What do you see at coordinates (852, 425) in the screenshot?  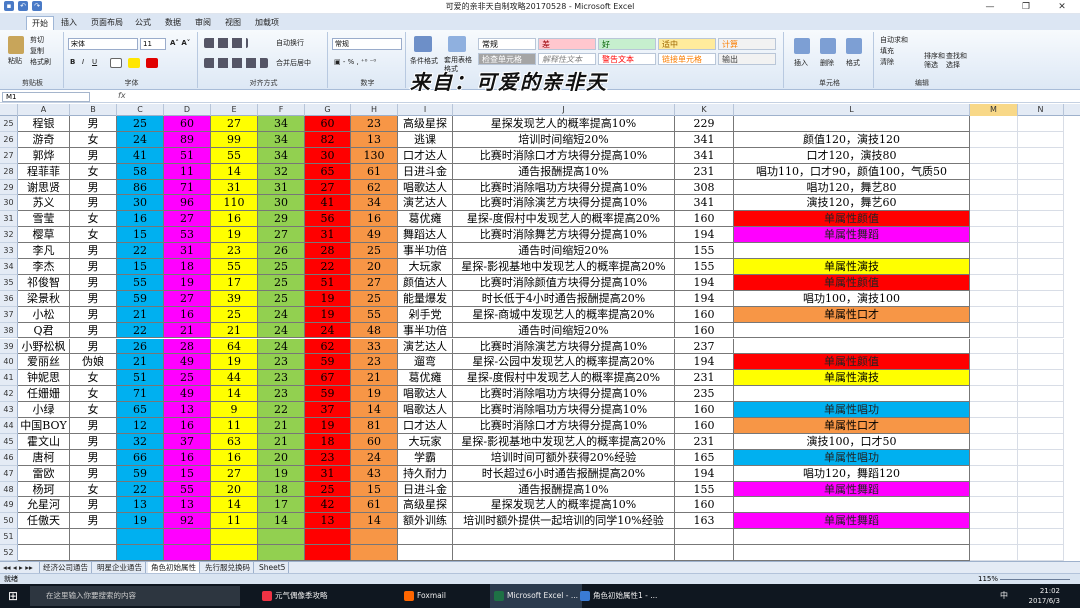 I see `table-cell: 单属性口才` at bounding box center [852, 425].